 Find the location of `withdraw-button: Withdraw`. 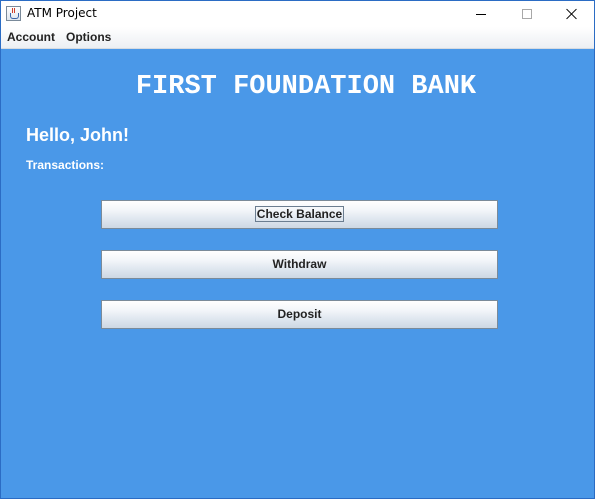

withdraw-button: Withdraw is located at coordinates (299, 264).